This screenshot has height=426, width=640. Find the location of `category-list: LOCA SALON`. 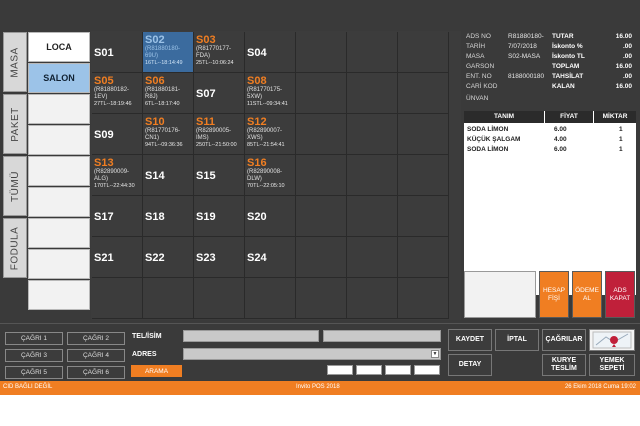

category-list: LOCA SALON is located at coordinates (59, 177).